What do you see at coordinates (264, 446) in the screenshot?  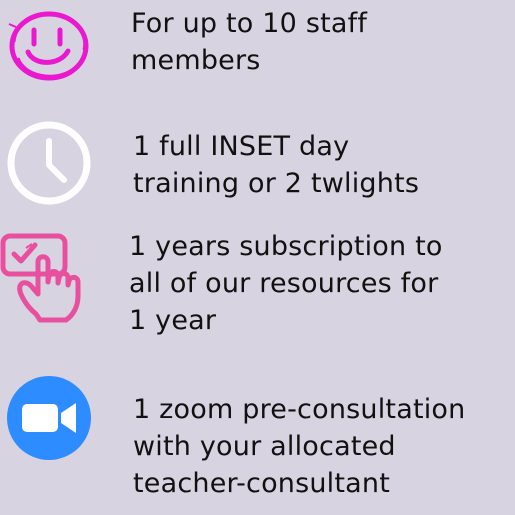 I see `feature-line: with your allocated` at bounding box center [264, 446].